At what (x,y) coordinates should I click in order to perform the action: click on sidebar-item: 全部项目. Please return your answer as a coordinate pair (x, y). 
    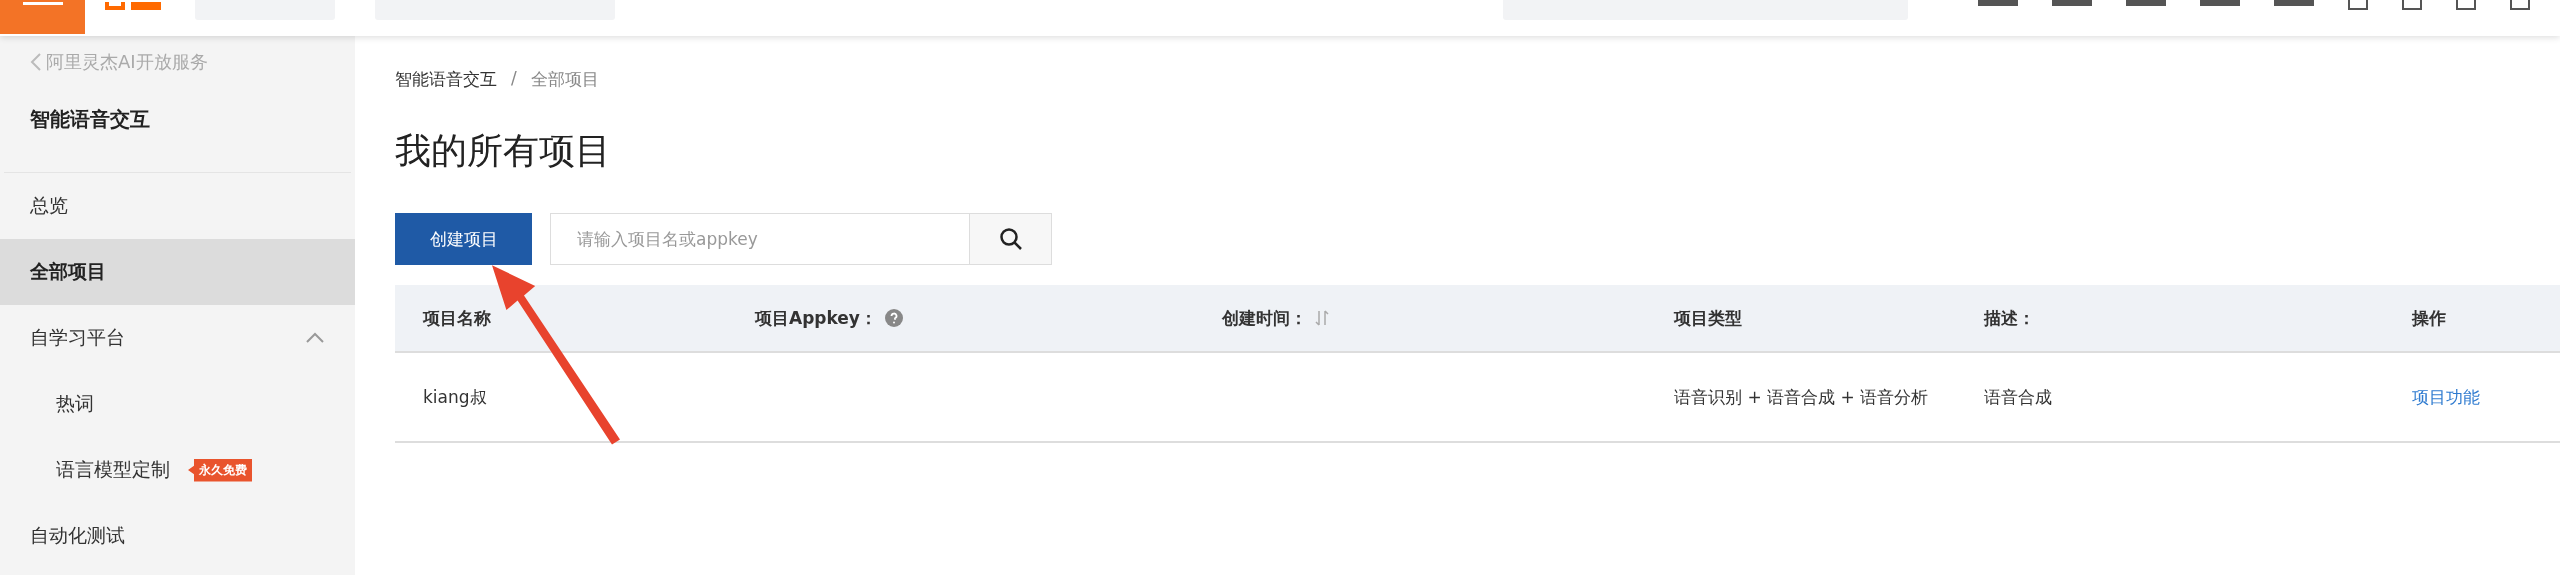
    Looking at the image, I should click on (177, 272).